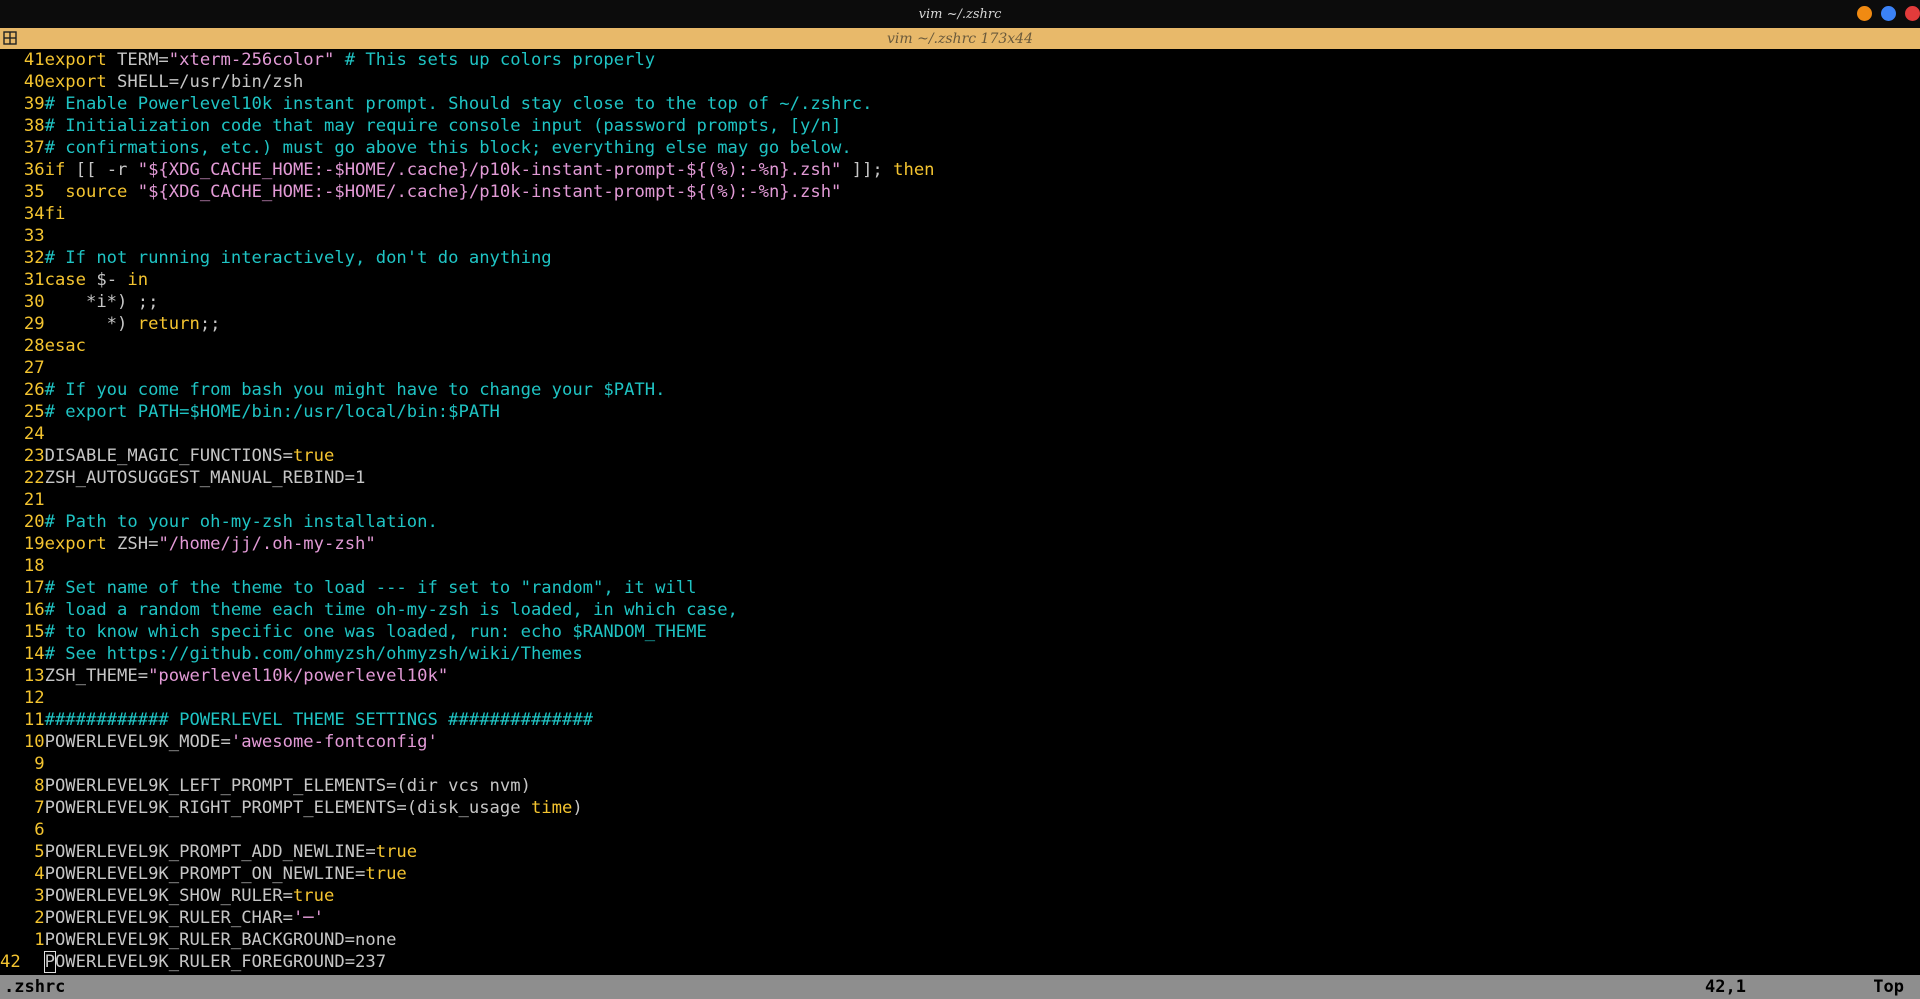 This screenshot has width=1920, height=999. What do you see at coordinates (1864, 13) in the screenshot?
I see `minimize-button` at bounding box center [1864, 13].